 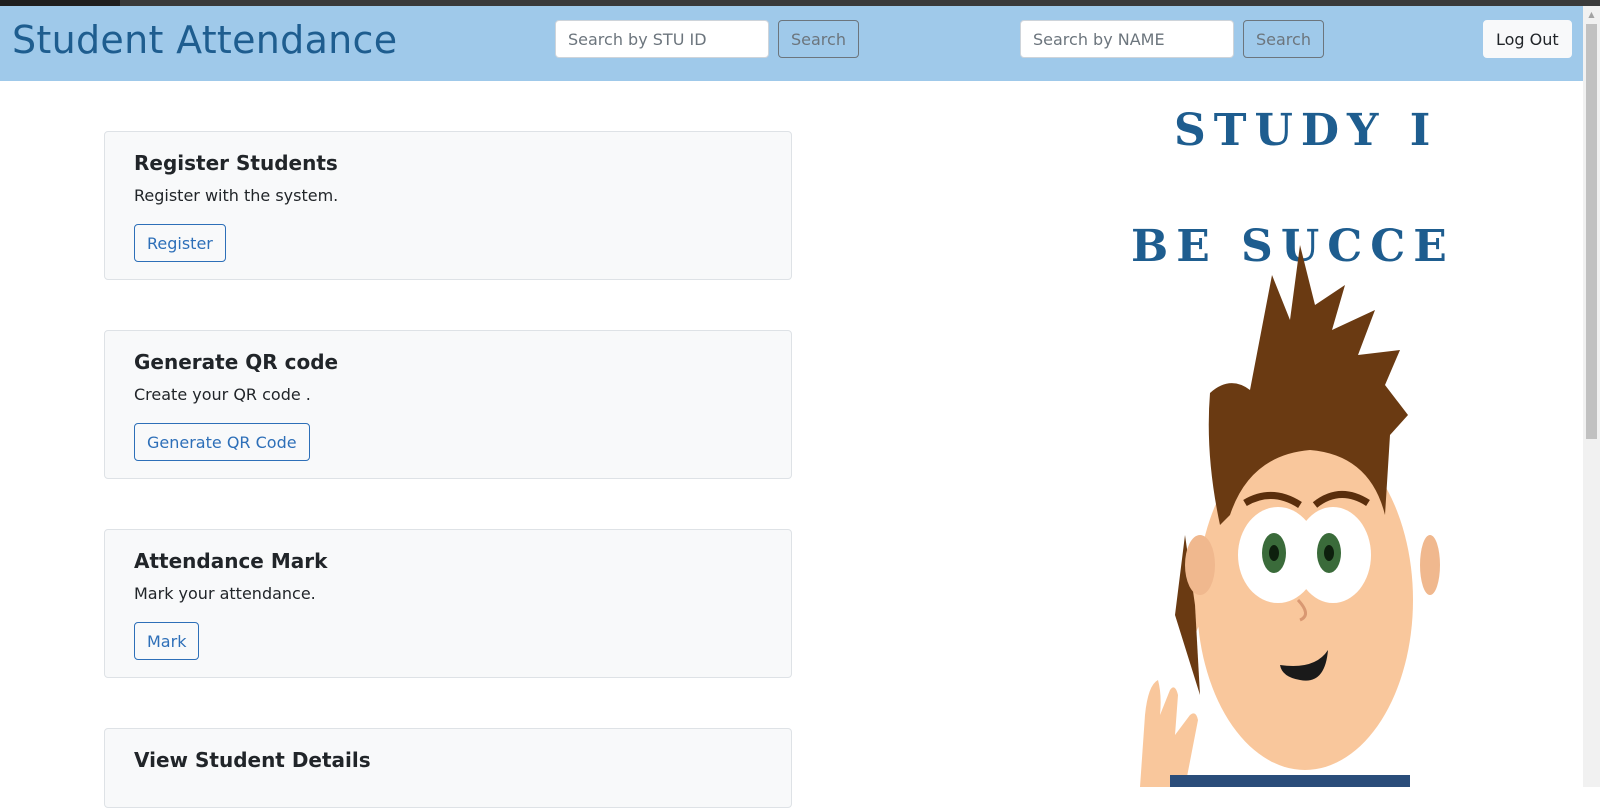 What do you see at coordinates (1591, 14) in the screenshot?
I see `scroll-up-arrow-icon: ▲` at bounding box center [1591, 14].